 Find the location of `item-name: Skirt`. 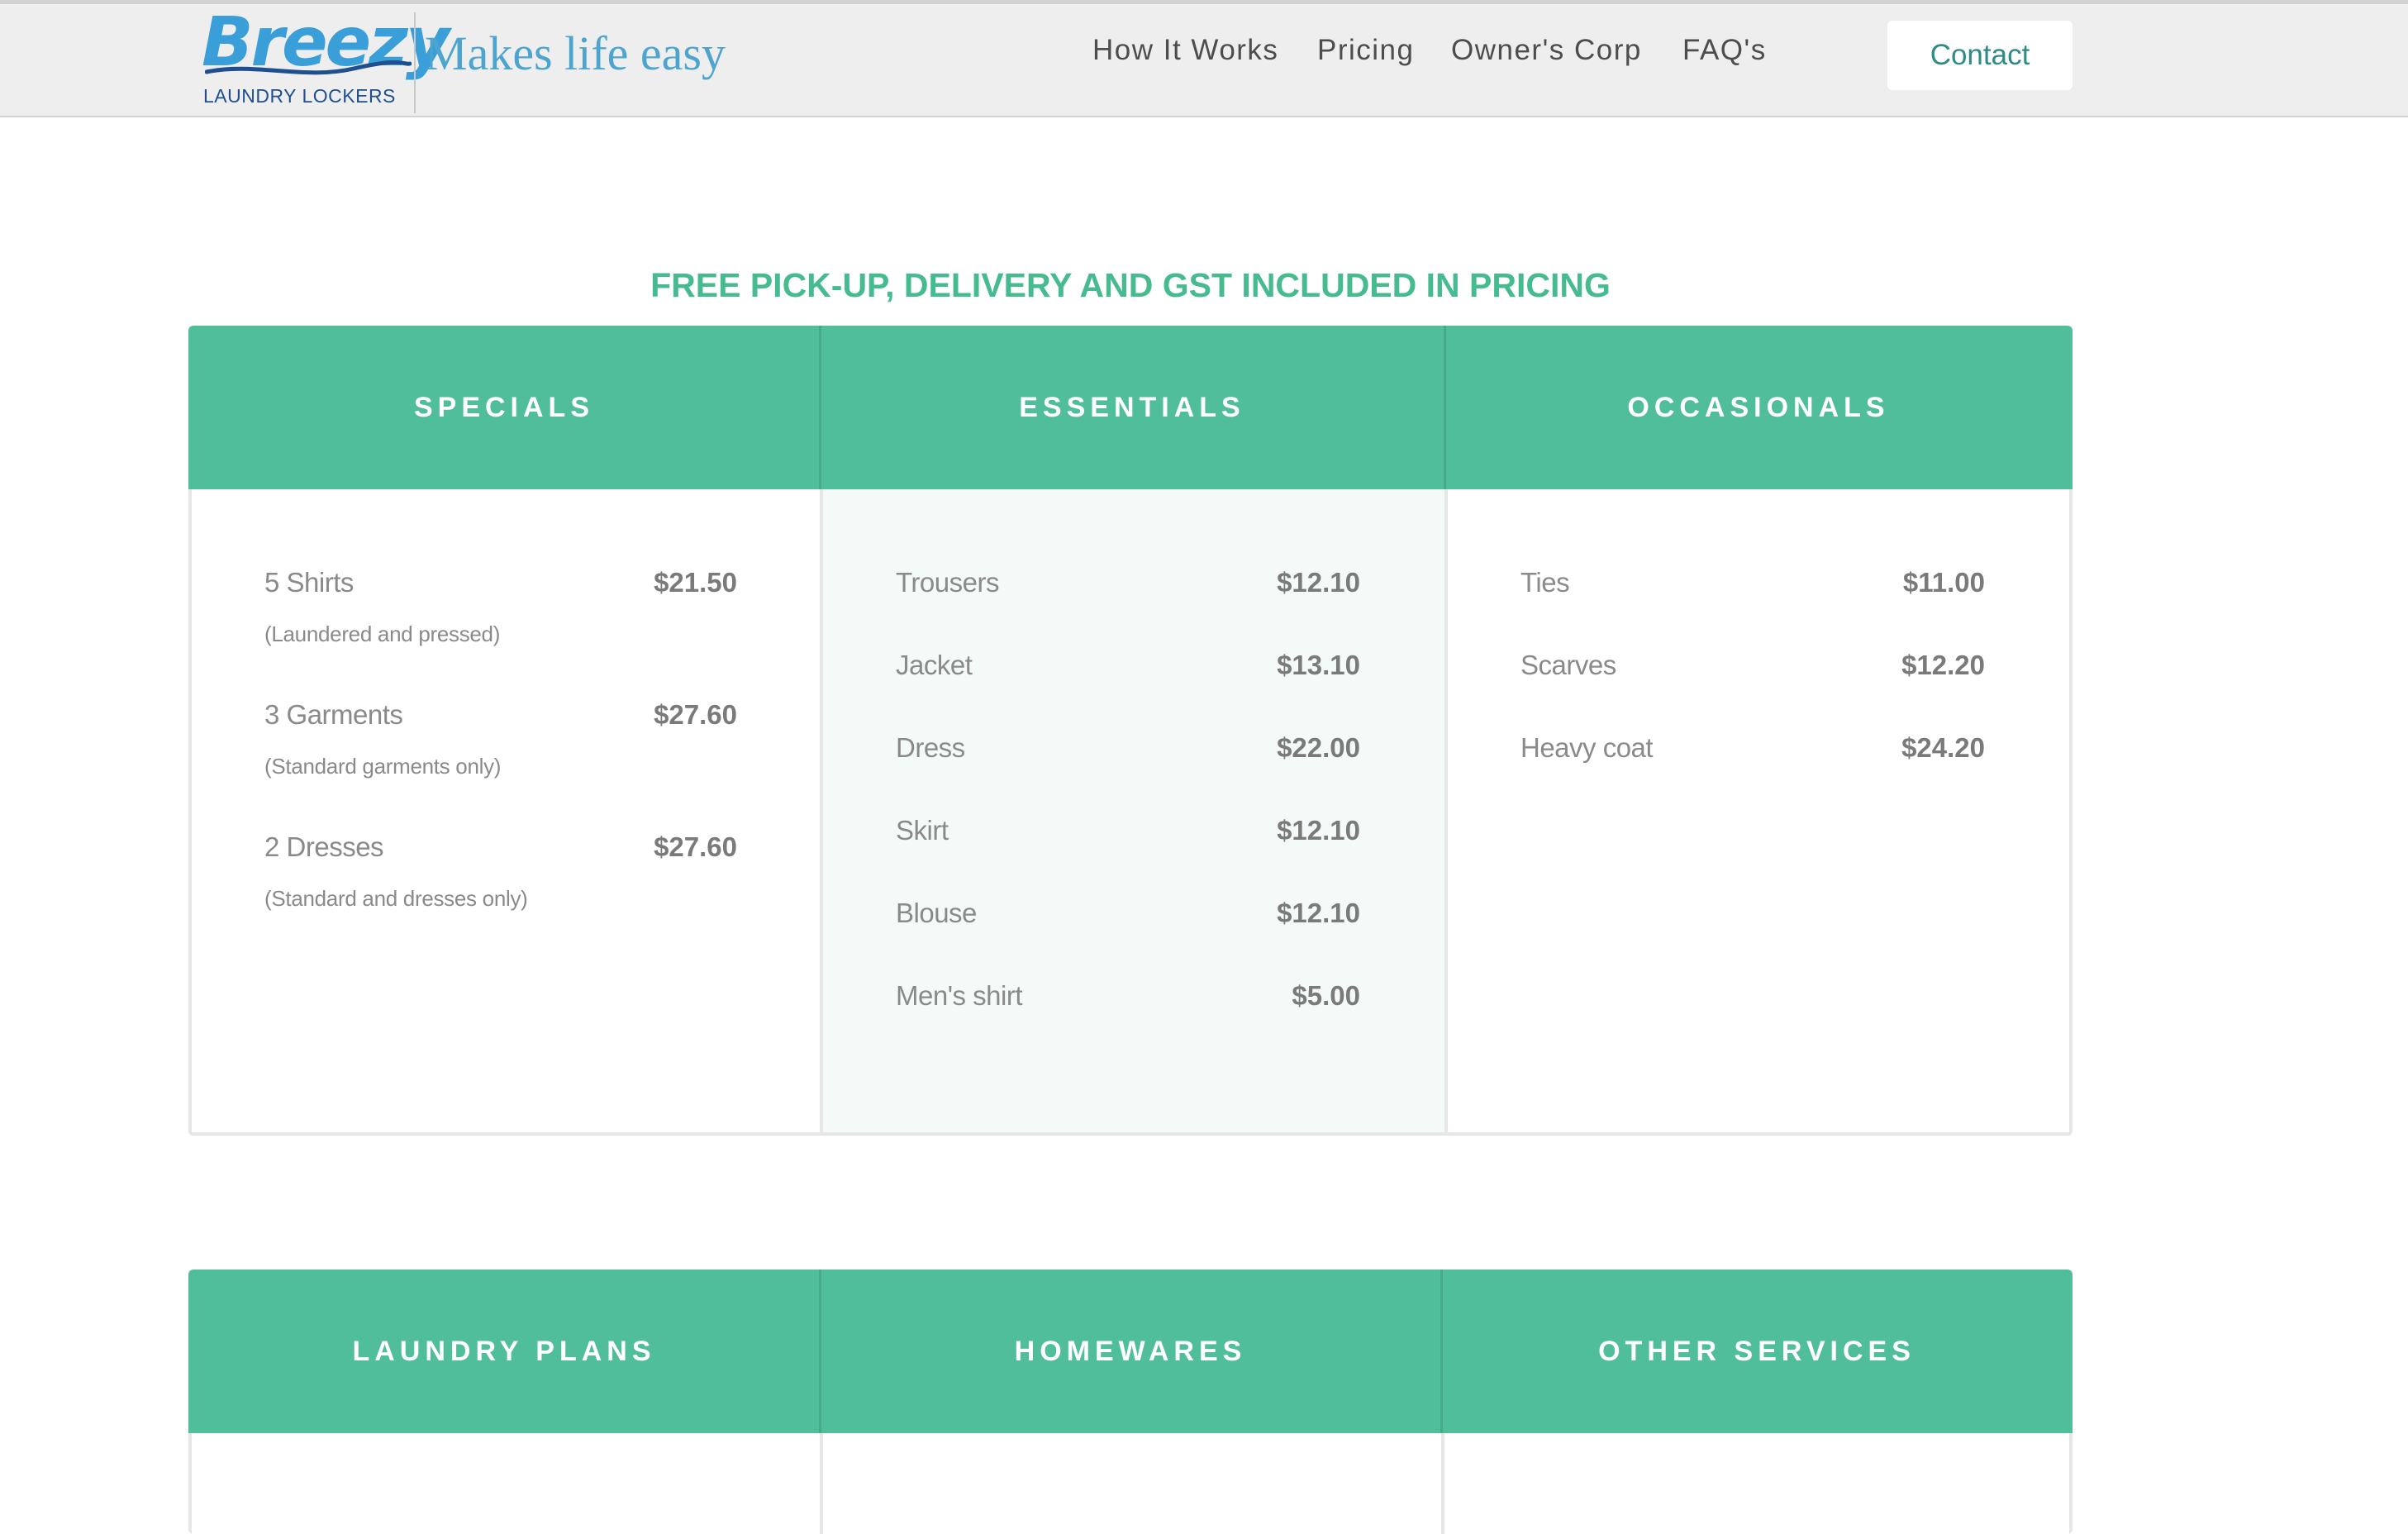

item-name: Skirt is located at coordinates (922, 831).